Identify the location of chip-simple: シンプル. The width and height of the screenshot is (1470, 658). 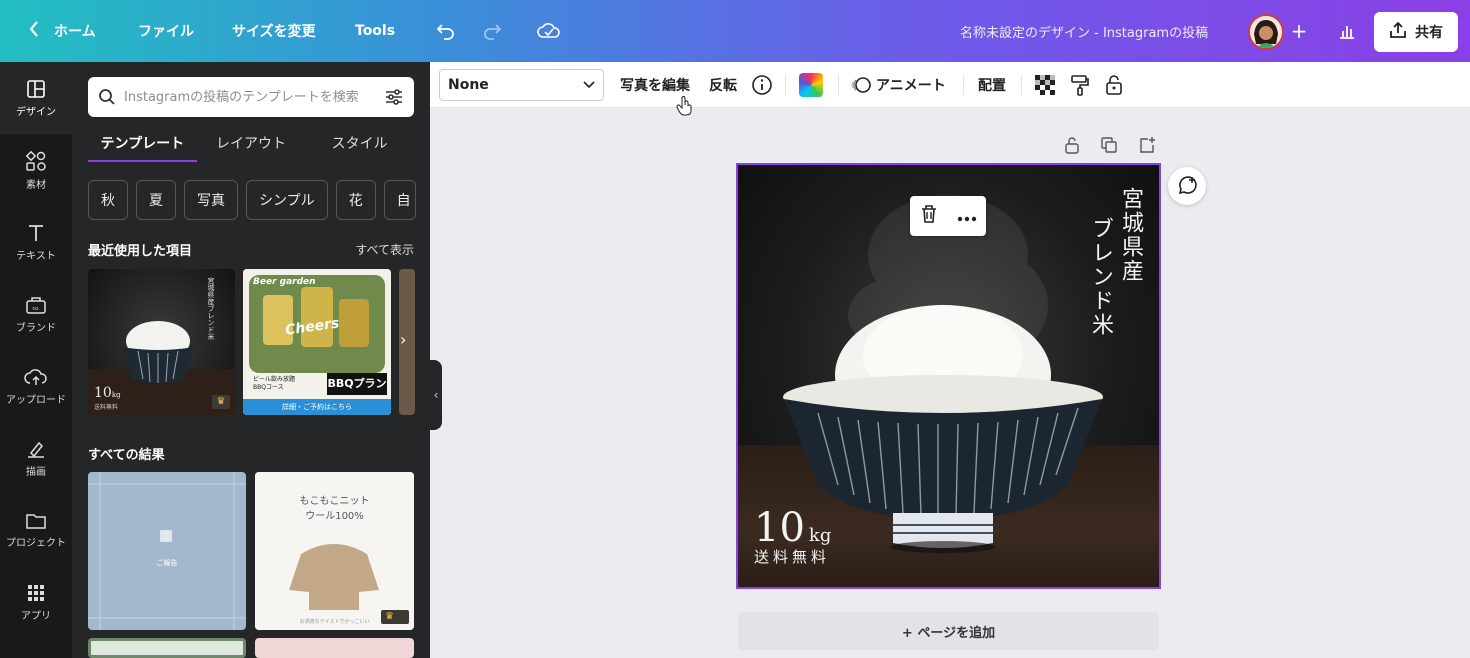
(287, 200).